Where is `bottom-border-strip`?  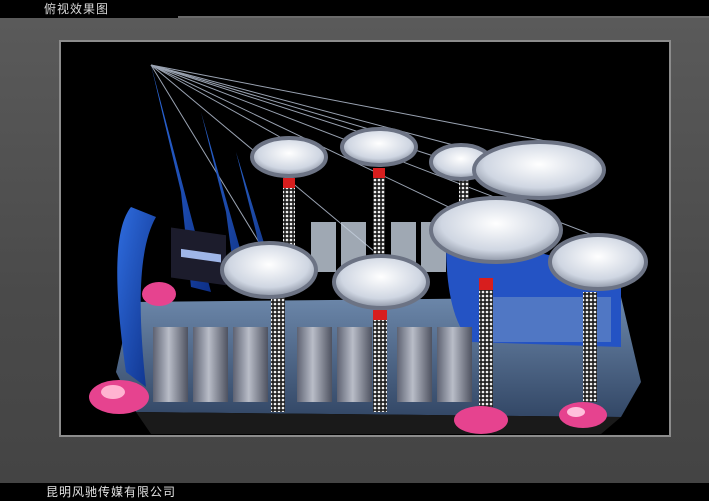 bottom-border-strip is located at coordinates (465, 492).